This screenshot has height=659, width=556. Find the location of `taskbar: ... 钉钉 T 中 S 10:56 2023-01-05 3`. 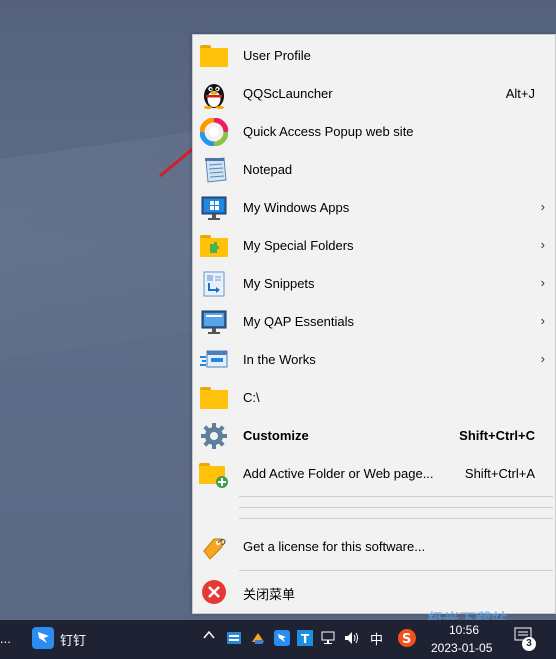

taskbar: ... 钉钉 T 中 S 10:56 2023-01-05 3 is located at coordinates (278, 639).